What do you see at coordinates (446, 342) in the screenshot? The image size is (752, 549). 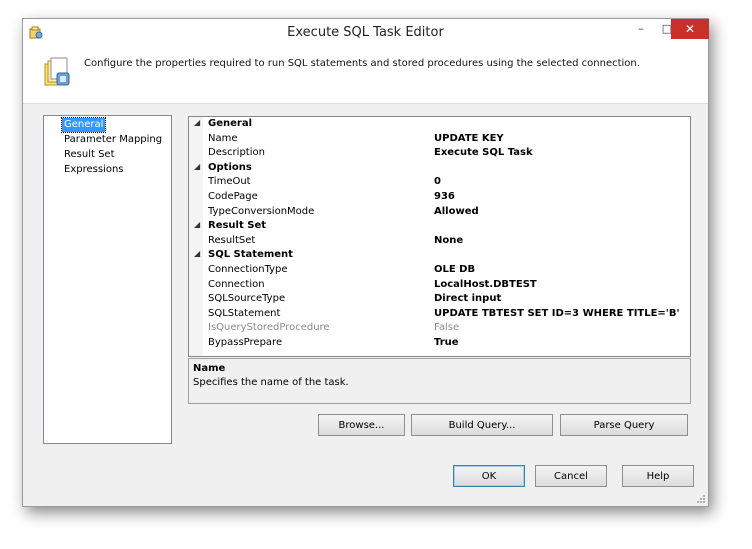 I see `property-value: True` at bounding box center [446, 342].